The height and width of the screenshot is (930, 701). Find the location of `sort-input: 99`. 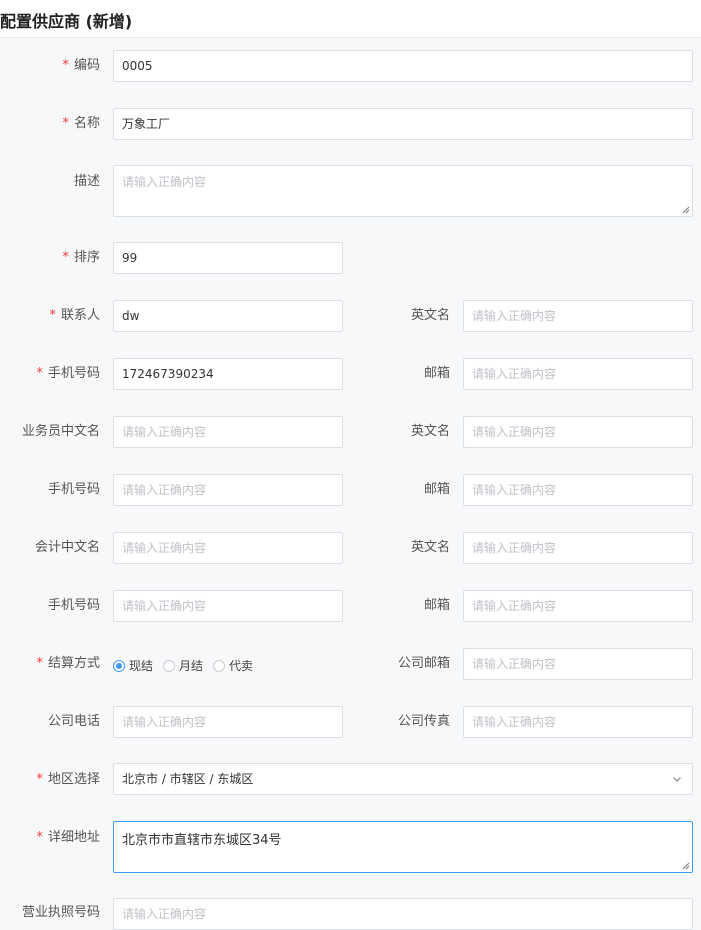

sort-input: 99 is located at coordinates (228, 258).